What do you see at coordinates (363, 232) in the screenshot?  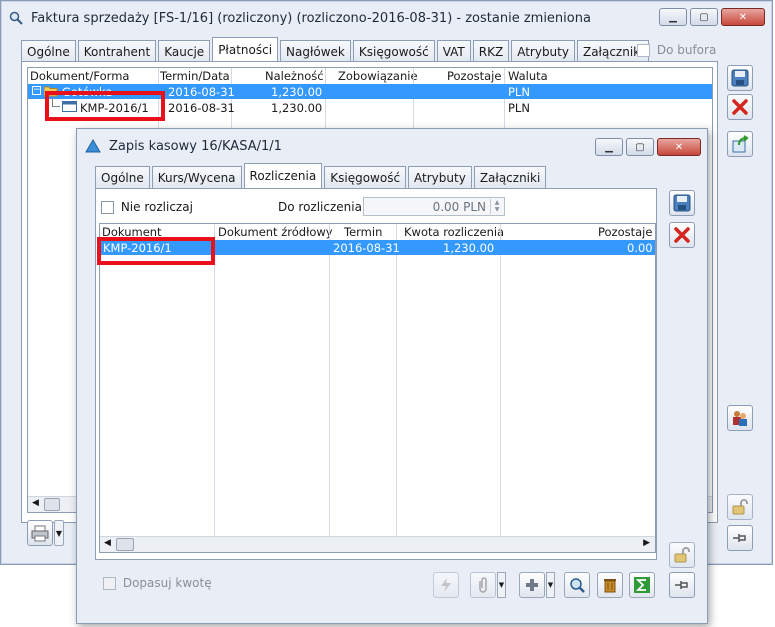 I see `col-termin: Termin` at bounding box center [363, 232].